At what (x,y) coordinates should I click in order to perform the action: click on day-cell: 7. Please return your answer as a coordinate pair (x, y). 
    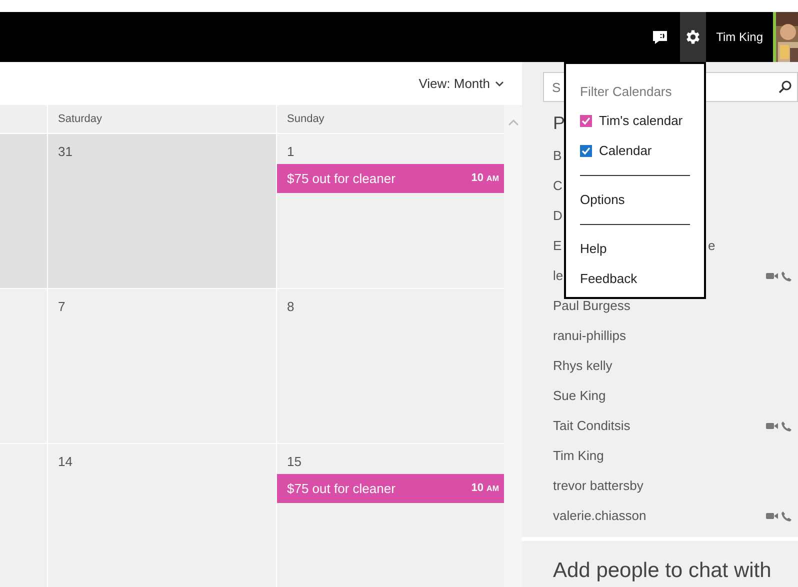
    Looking at the image, I should click on (162, 366).